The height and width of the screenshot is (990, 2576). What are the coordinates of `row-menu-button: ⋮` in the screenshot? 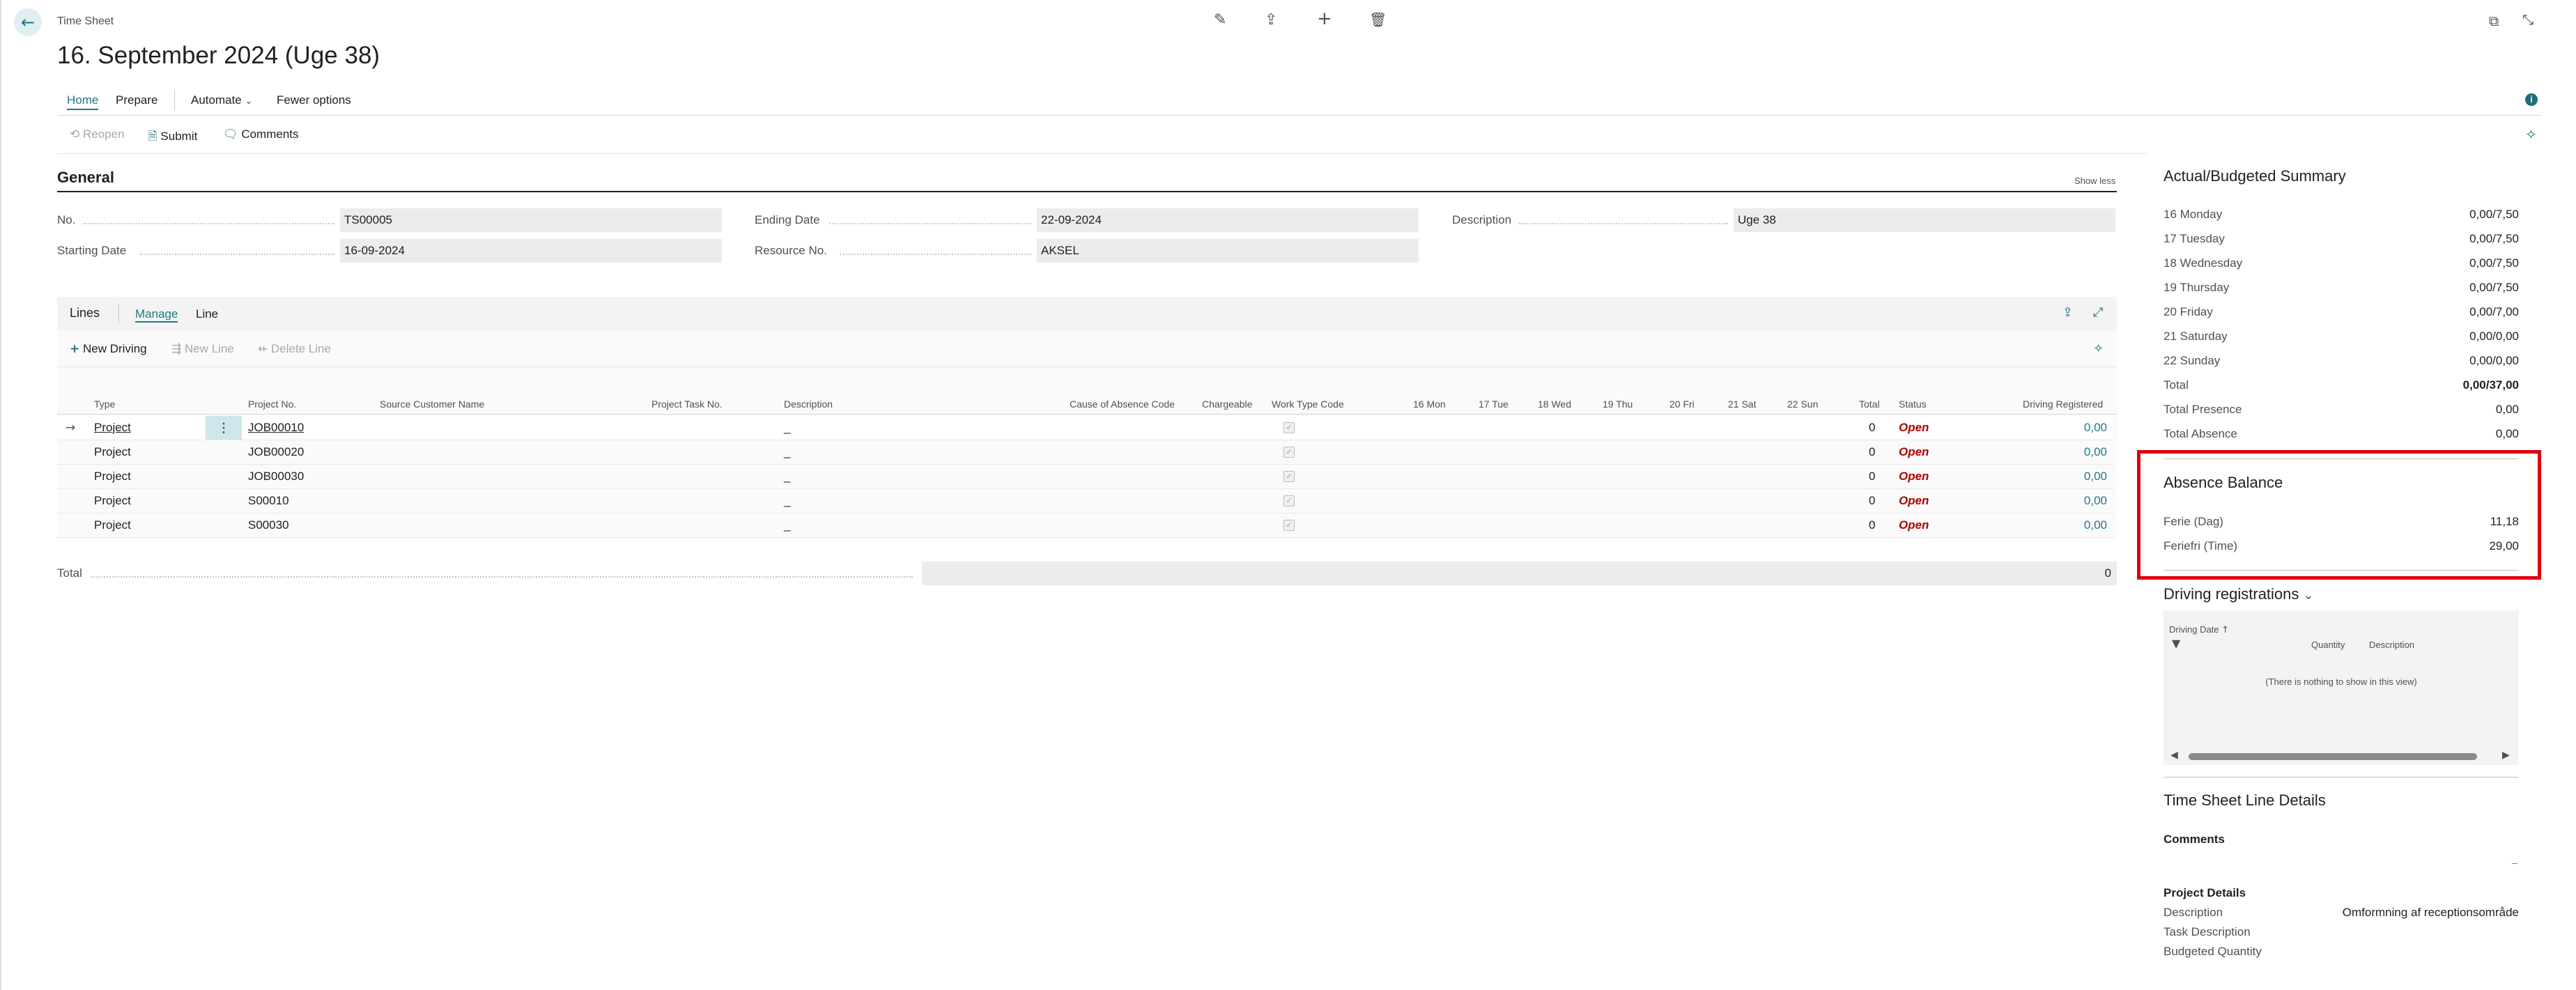 It's located at (224, 428).